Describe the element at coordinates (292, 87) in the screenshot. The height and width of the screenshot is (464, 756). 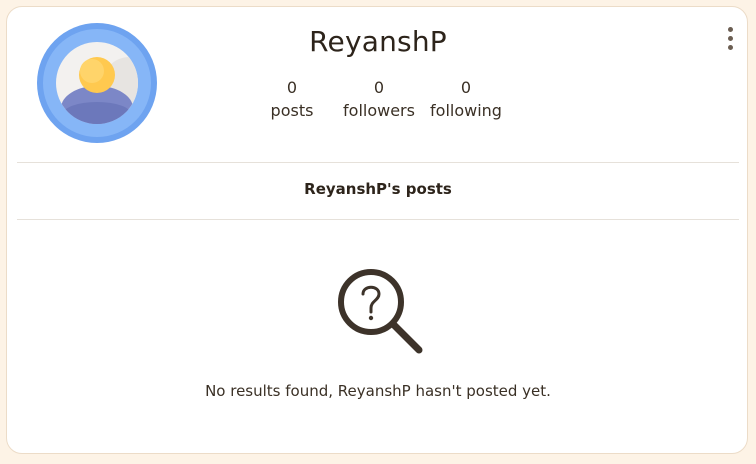
I see `stat-posts-count: 0` at that location.